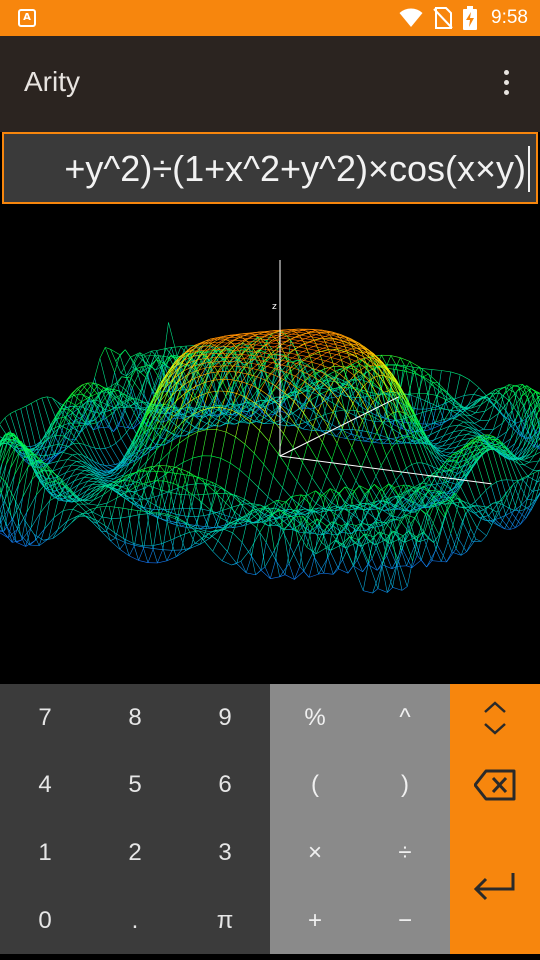  Describe the element at coordinates (506, 85) in the screenshot. I see `more-vert-icon` at that location.